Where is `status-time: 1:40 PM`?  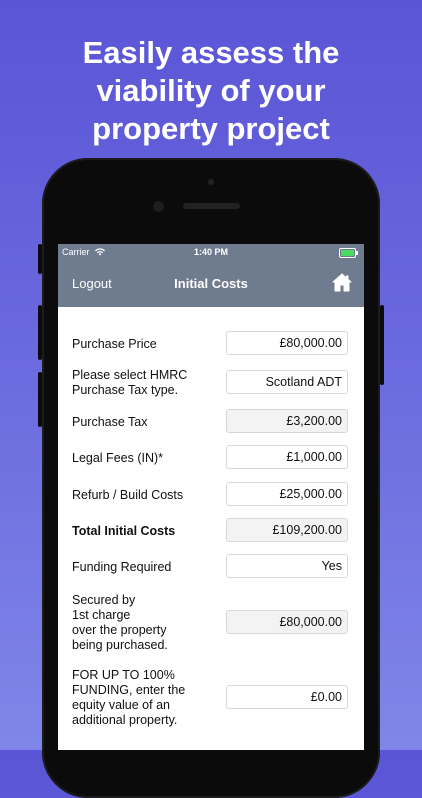 status-time: 1:40 PM is located at coordinates (210, 252).